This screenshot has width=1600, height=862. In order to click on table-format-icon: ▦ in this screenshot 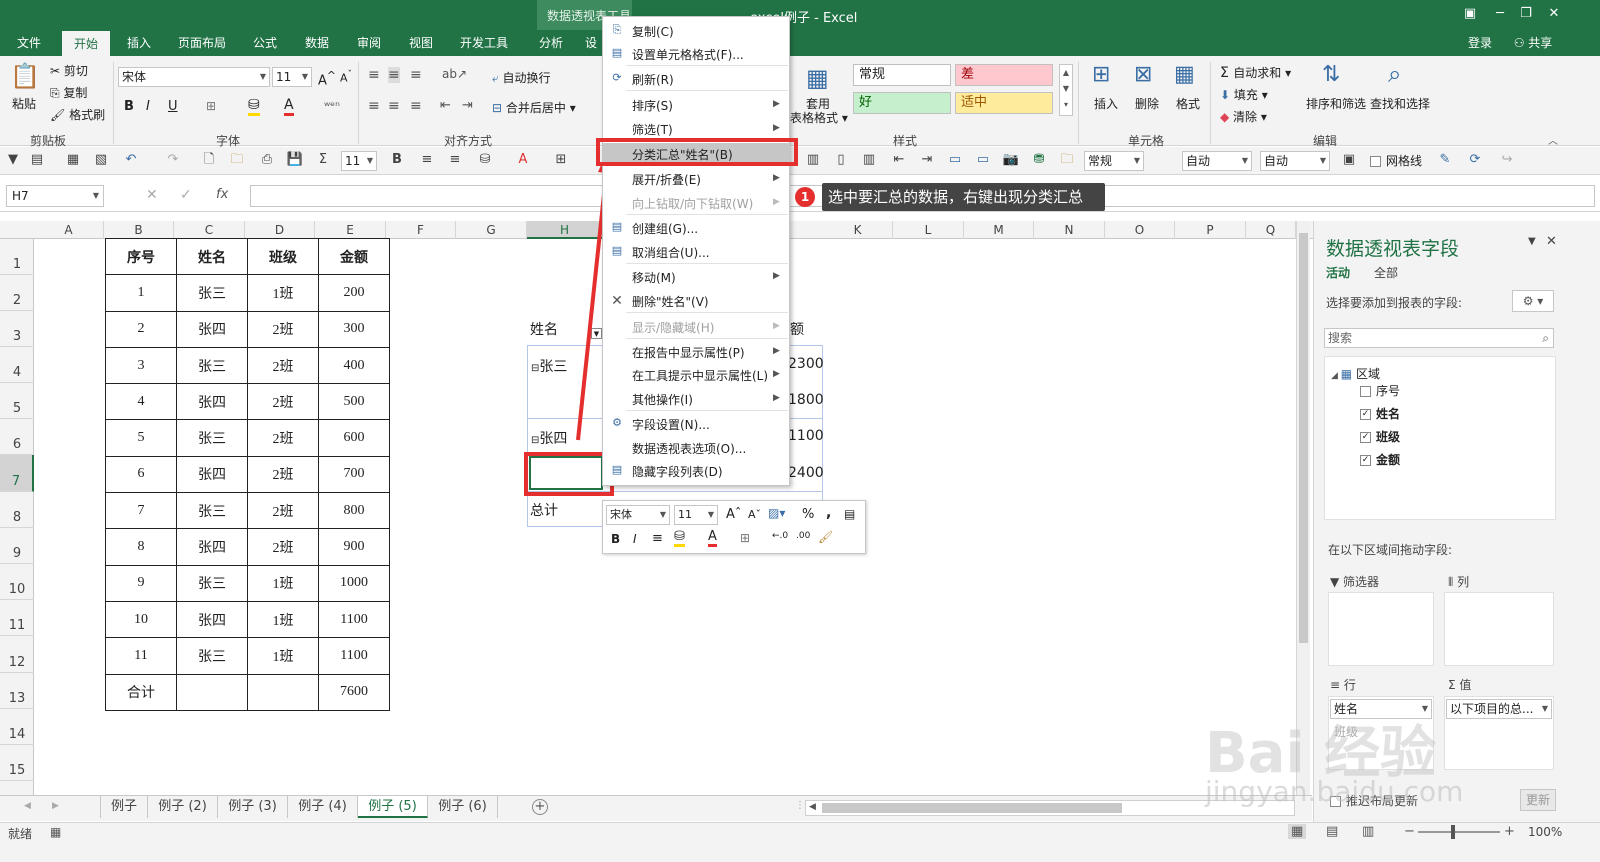, I will do `click(817, 78)`.